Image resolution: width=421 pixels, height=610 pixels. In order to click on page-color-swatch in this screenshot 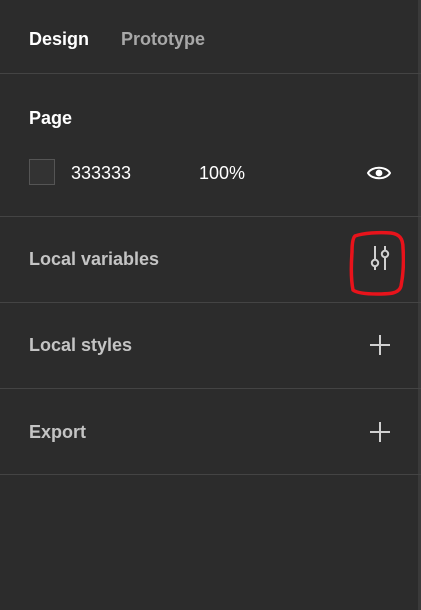, I will do `click(42, 172)`.